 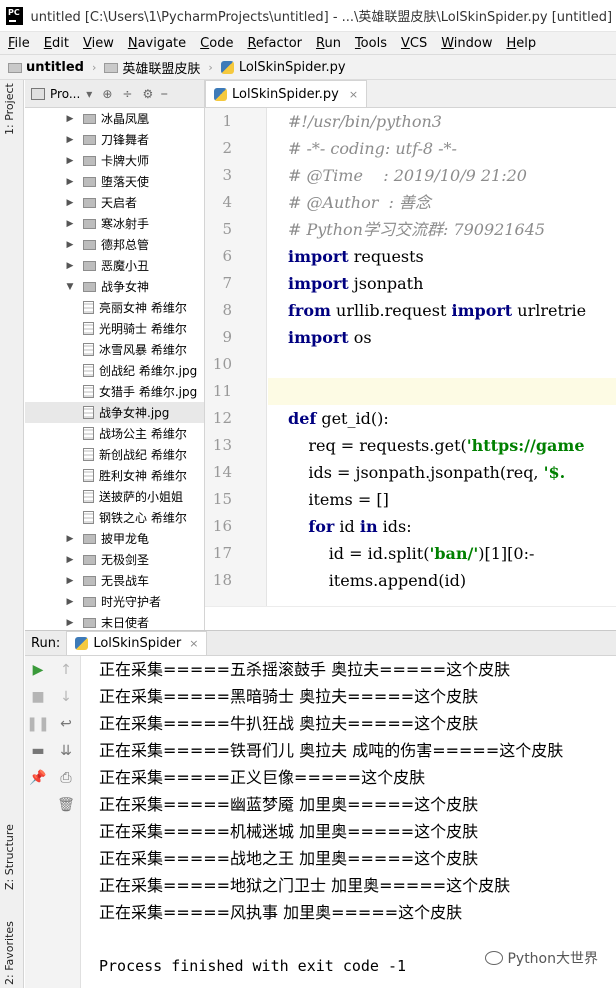 I want to click on favorites-tool-tab: 2: Favorites, so click(x=9, y=953).